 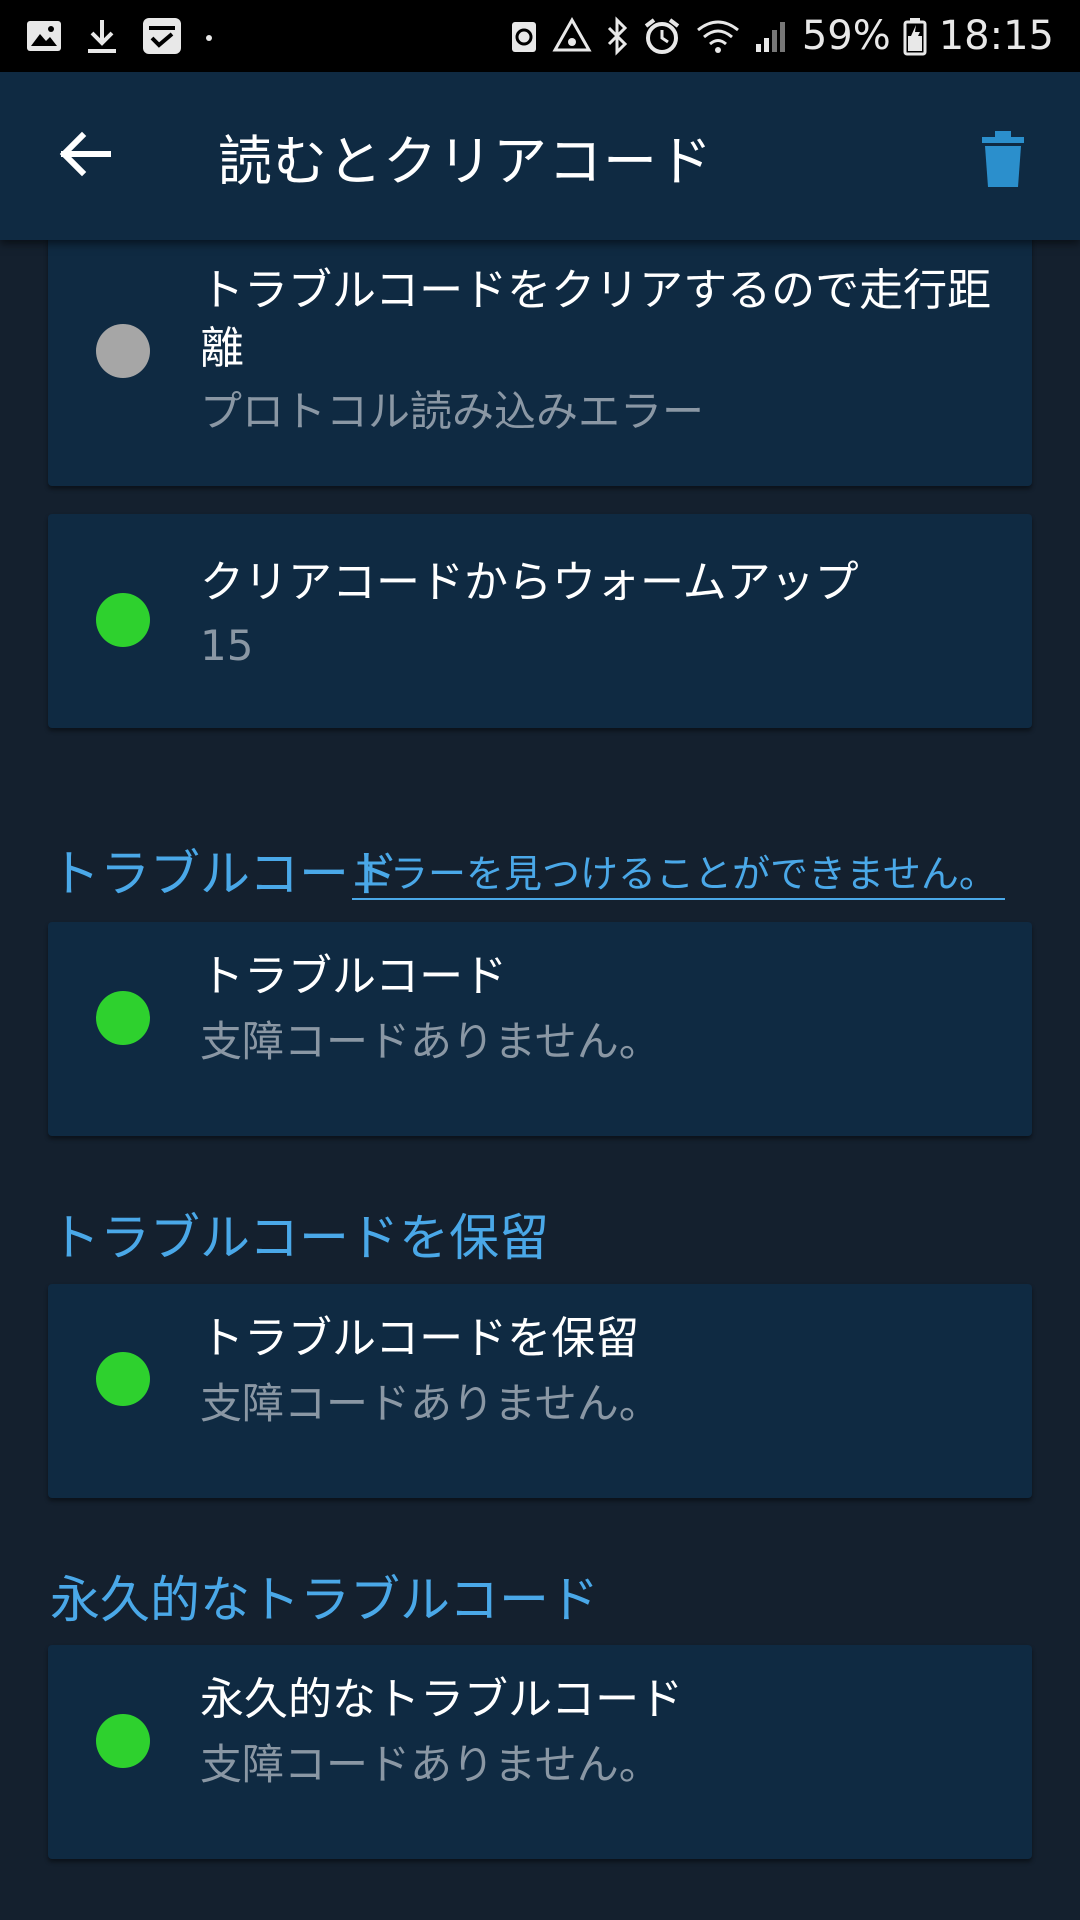 I want to click on arrow-left-icon, so click(x=84, y=156).